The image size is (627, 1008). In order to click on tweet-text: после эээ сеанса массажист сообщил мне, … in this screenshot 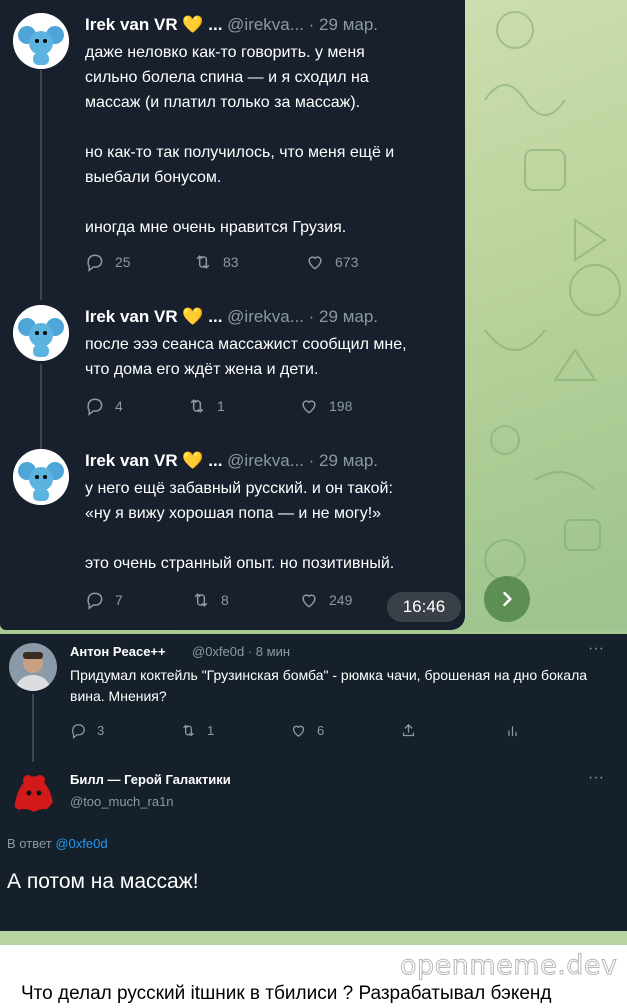, I will do `click(246, 357)`.